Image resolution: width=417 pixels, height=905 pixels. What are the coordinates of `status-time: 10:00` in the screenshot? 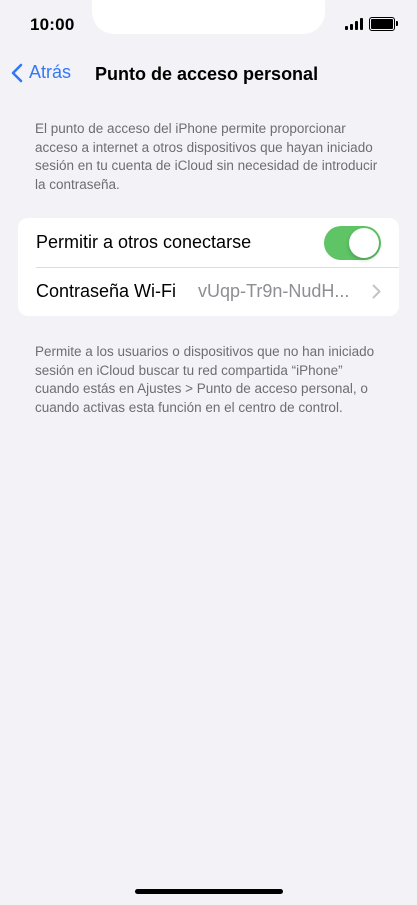 It's located at (52, 24).